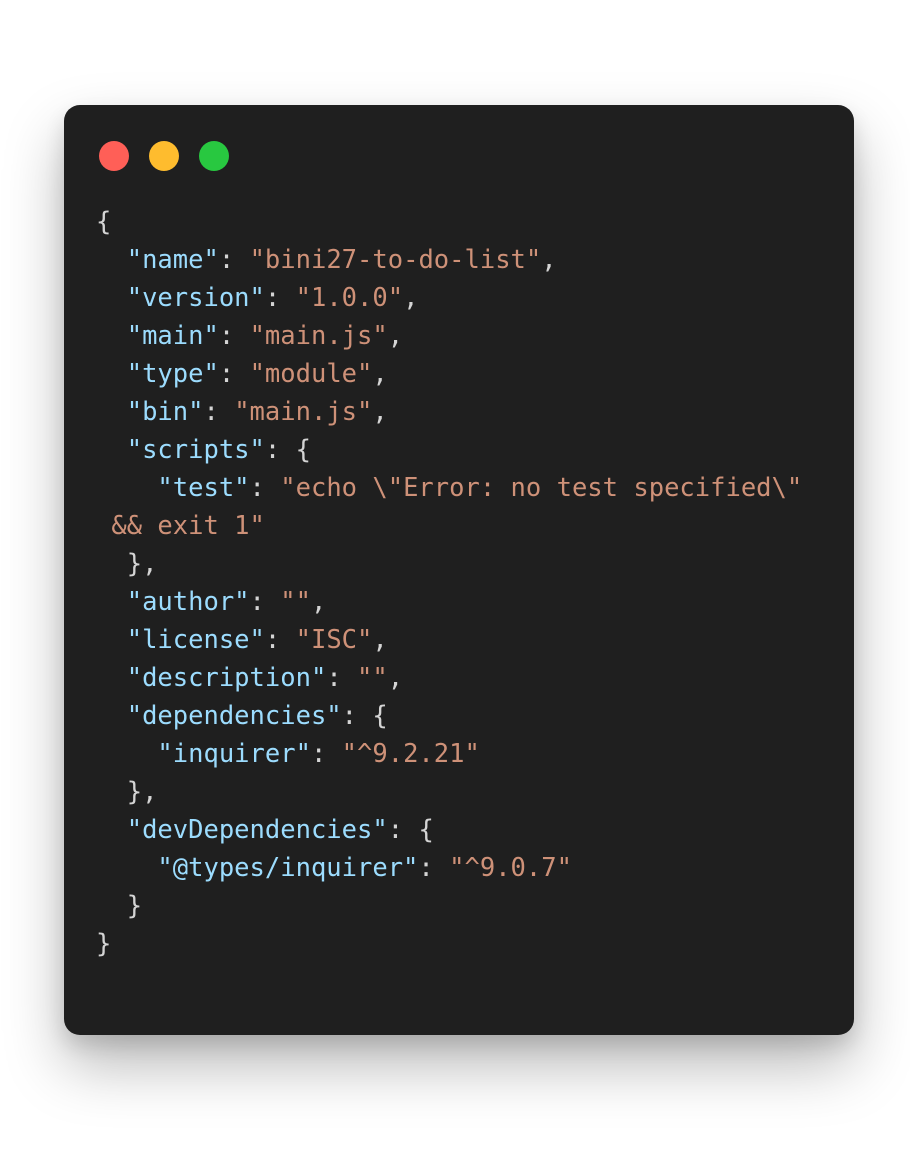  I want to click on code-line: "bin": "main.js",, so click(449, 412).